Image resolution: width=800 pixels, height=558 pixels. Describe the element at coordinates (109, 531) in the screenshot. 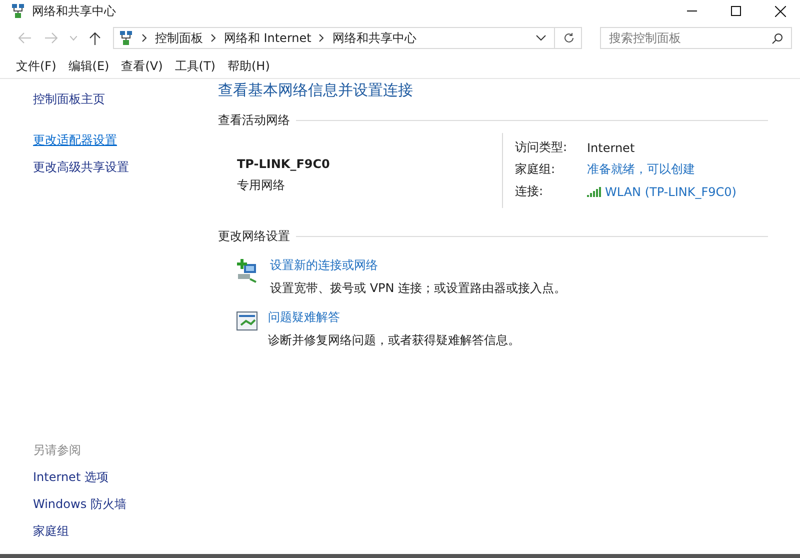

I see `sidebar-link: 家庭组` at that location.